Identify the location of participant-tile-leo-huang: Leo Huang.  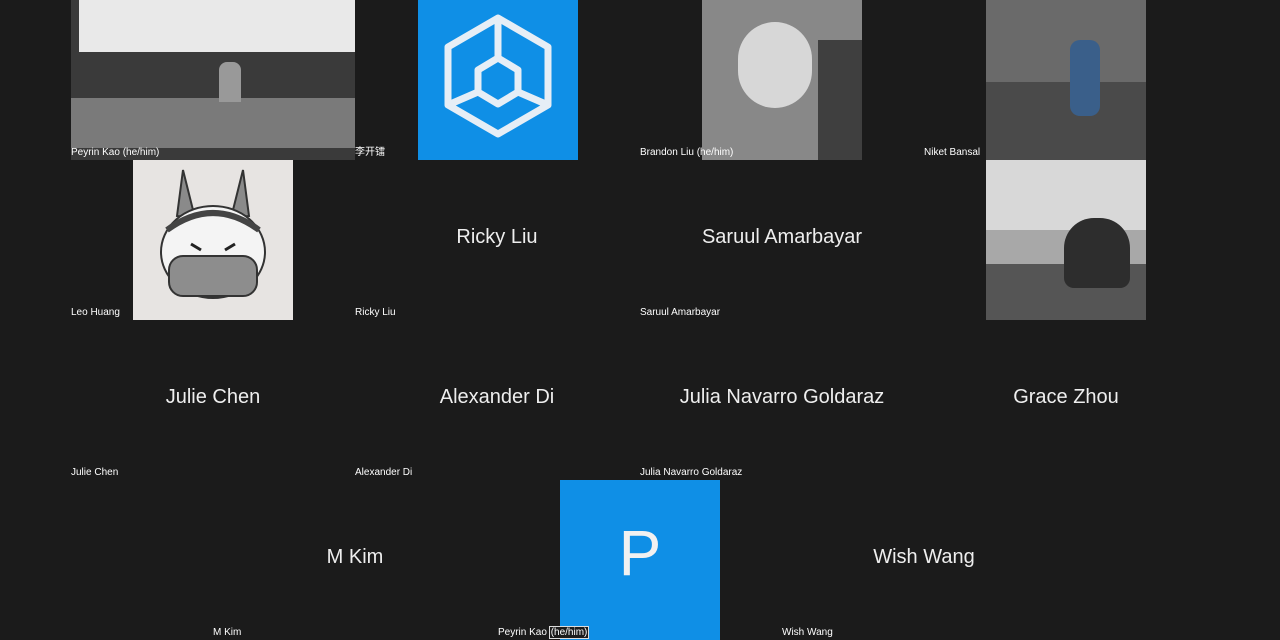
(213, 240).